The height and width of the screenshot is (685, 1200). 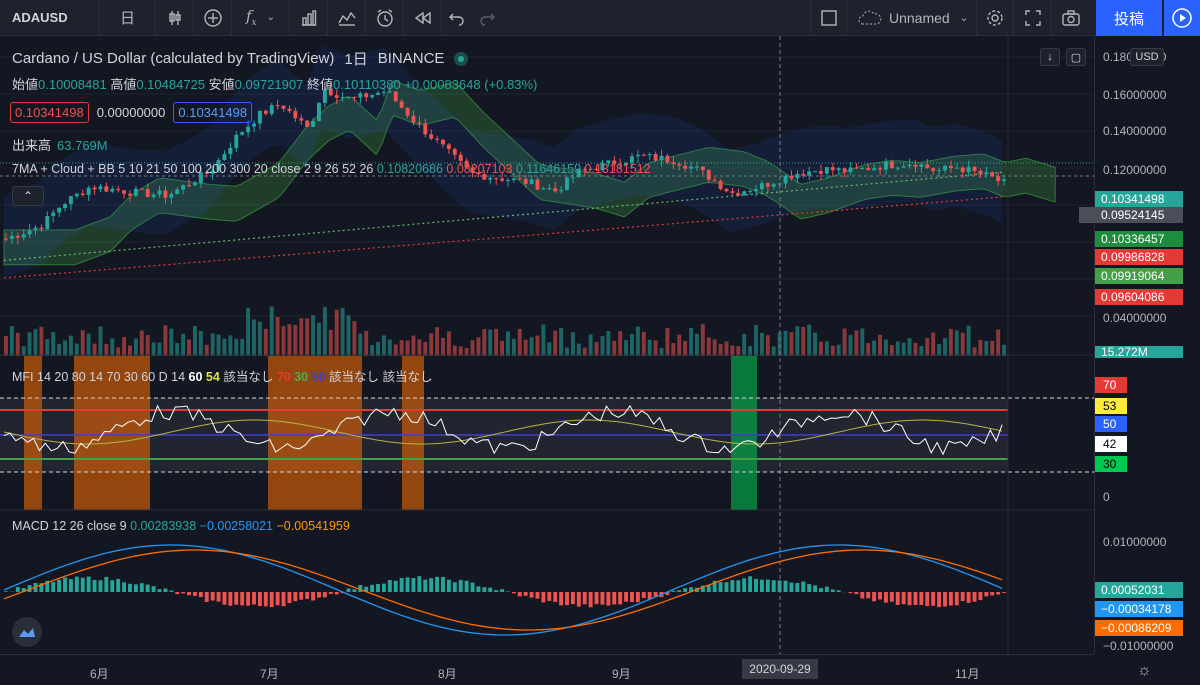 I want to click on chart-type-button, so click(x=175, y=18).